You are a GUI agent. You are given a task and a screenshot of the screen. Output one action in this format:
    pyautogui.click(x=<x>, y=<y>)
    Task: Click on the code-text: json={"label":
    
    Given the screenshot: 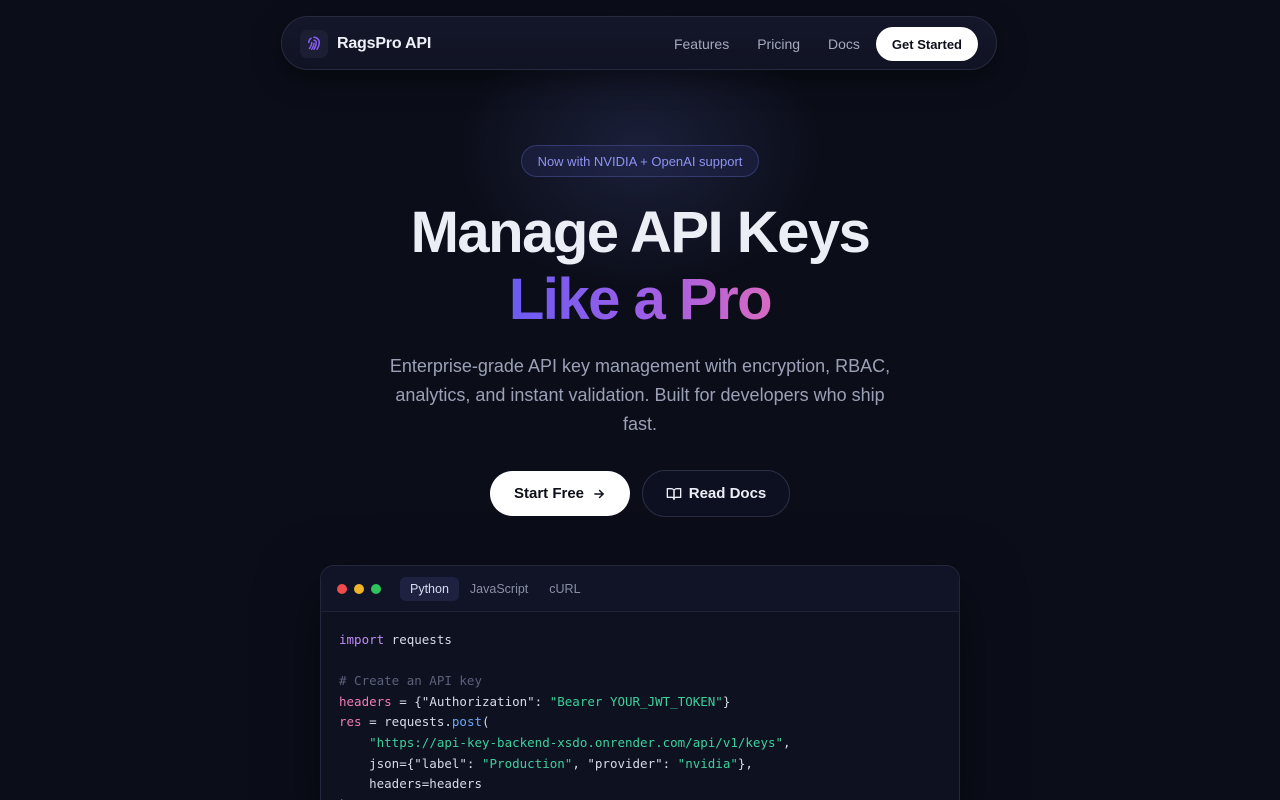 What is the action you would take?
    pyautogui.click(x=410, y=763)
    